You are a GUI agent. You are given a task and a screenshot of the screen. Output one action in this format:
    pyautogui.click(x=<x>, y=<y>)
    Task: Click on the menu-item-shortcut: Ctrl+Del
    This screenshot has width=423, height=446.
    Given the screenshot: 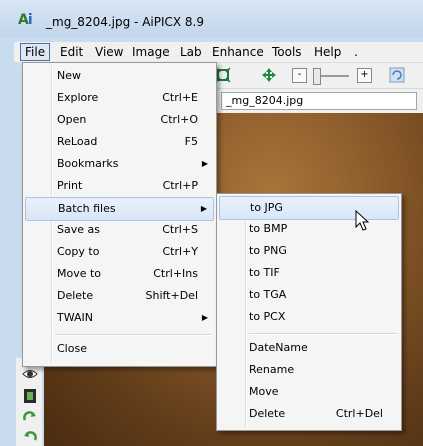 What is the action you would take?
    pyautogui.click(x=359, y=413)
    